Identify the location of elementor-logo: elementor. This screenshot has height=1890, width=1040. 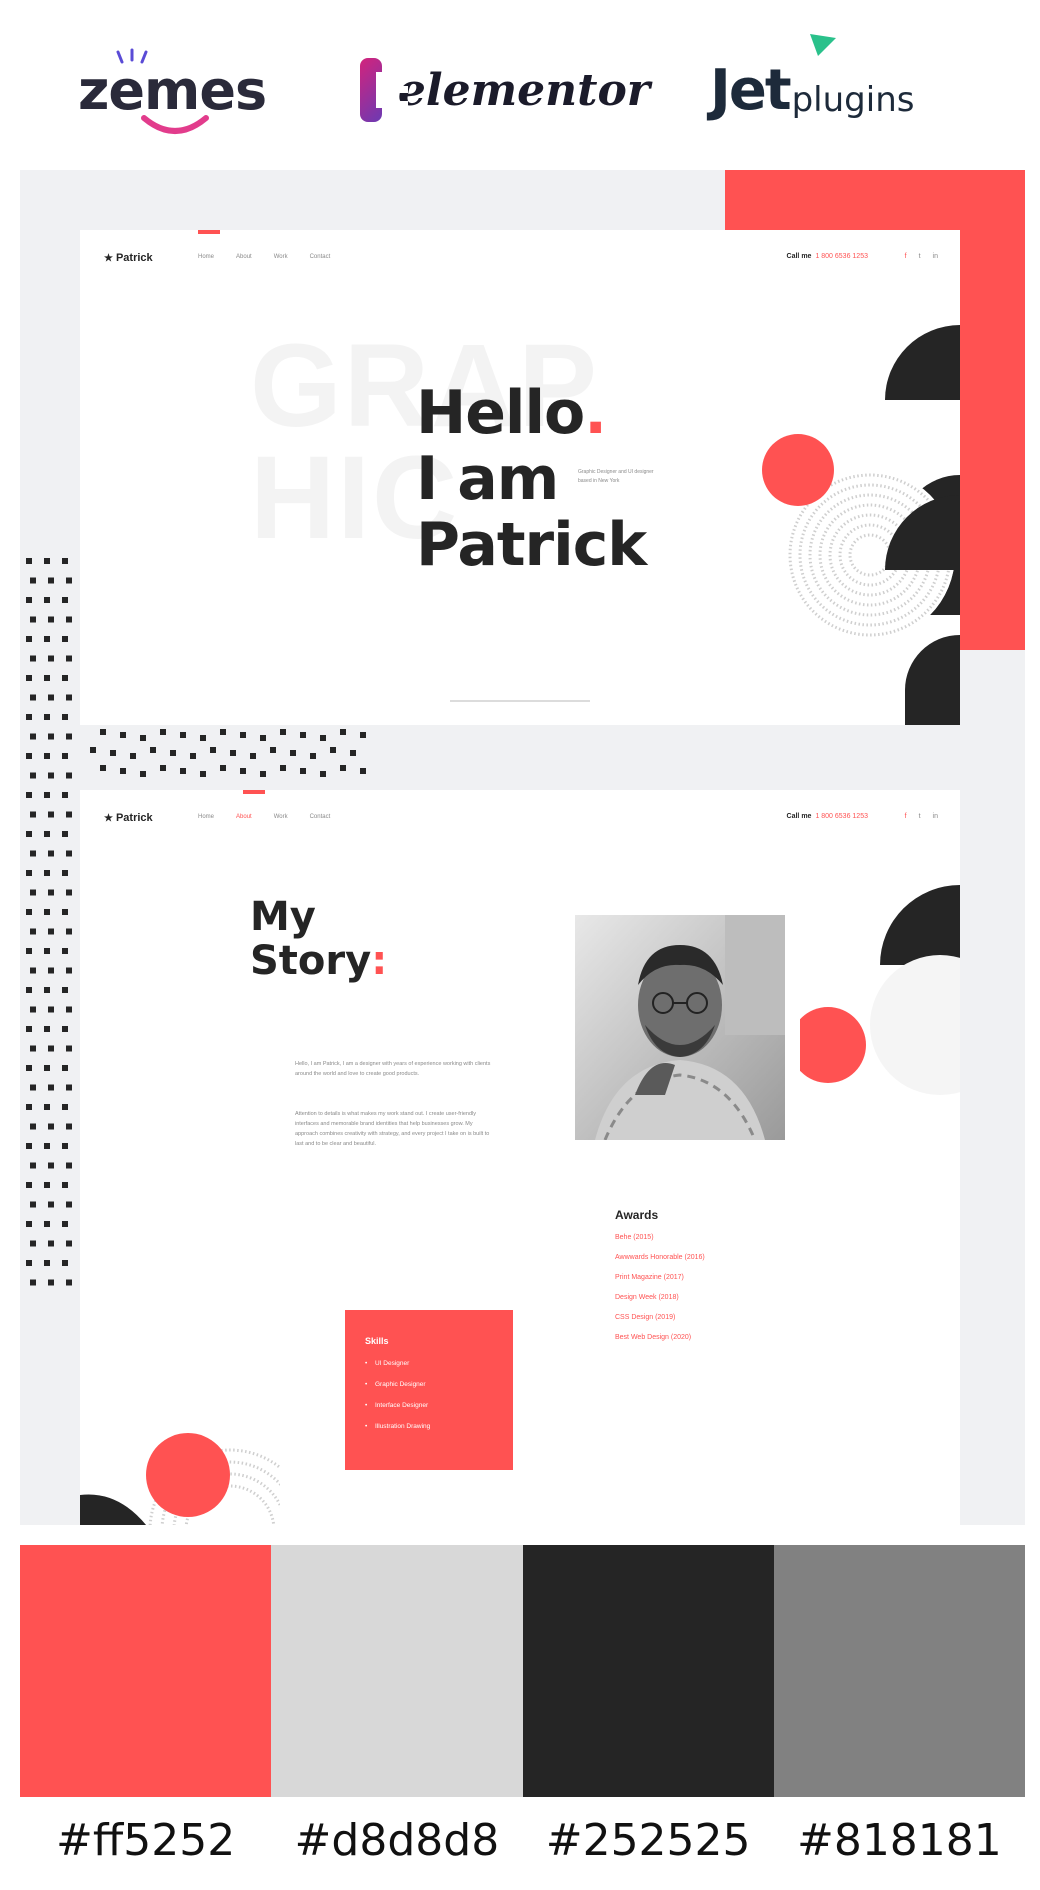
(505, 90).